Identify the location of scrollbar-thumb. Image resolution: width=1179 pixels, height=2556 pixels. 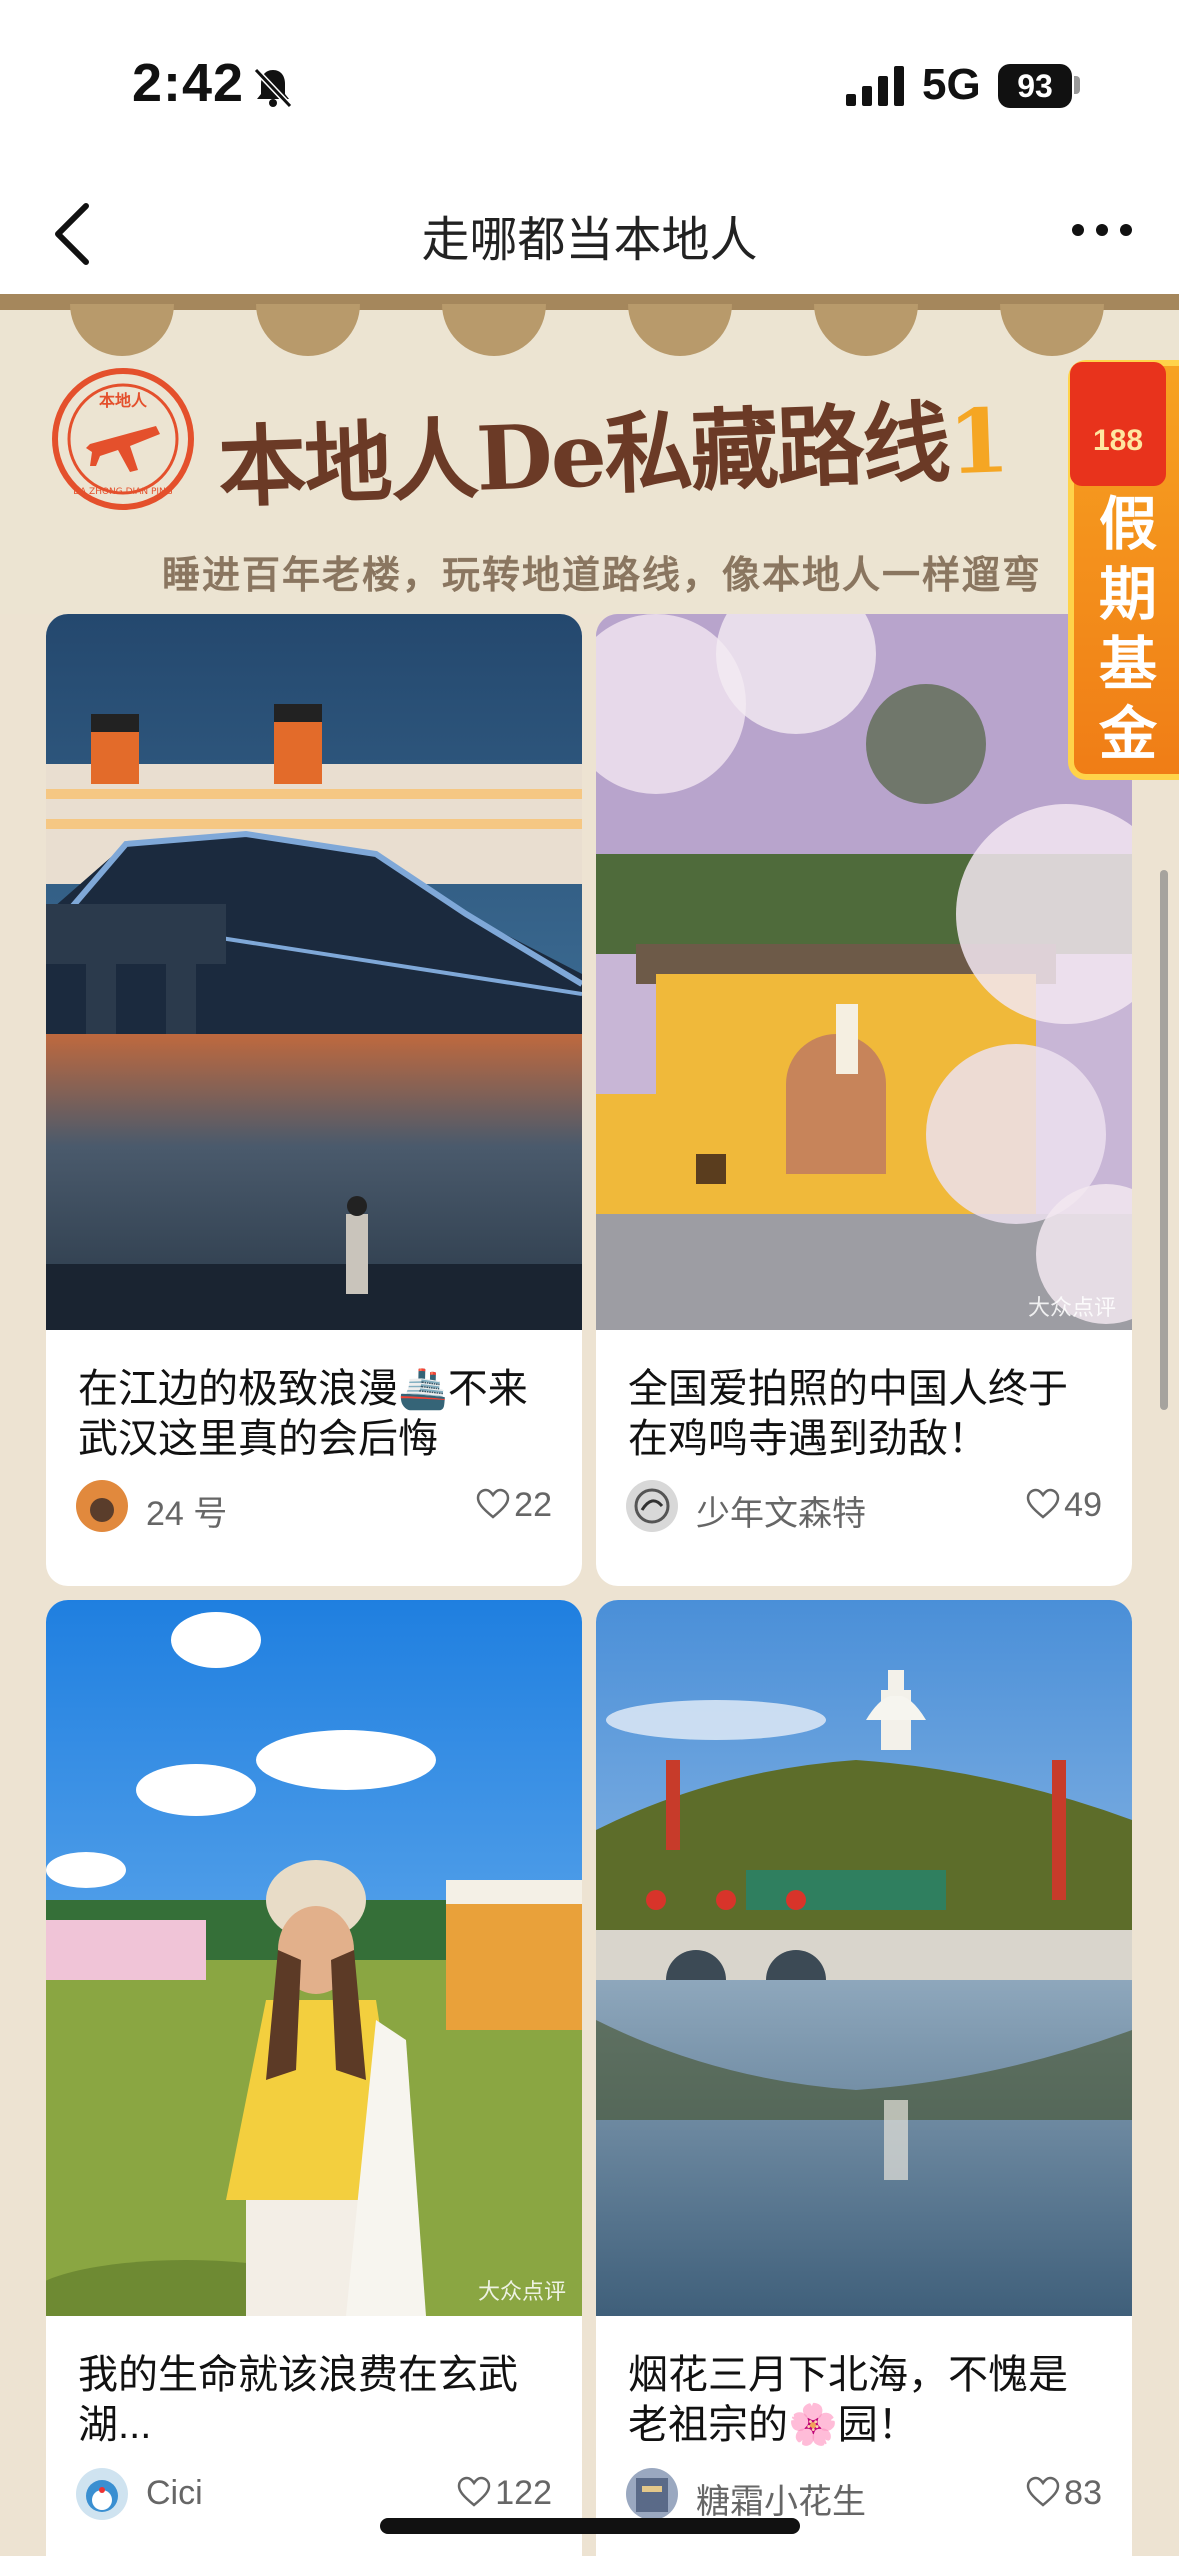
(1164, 1140).